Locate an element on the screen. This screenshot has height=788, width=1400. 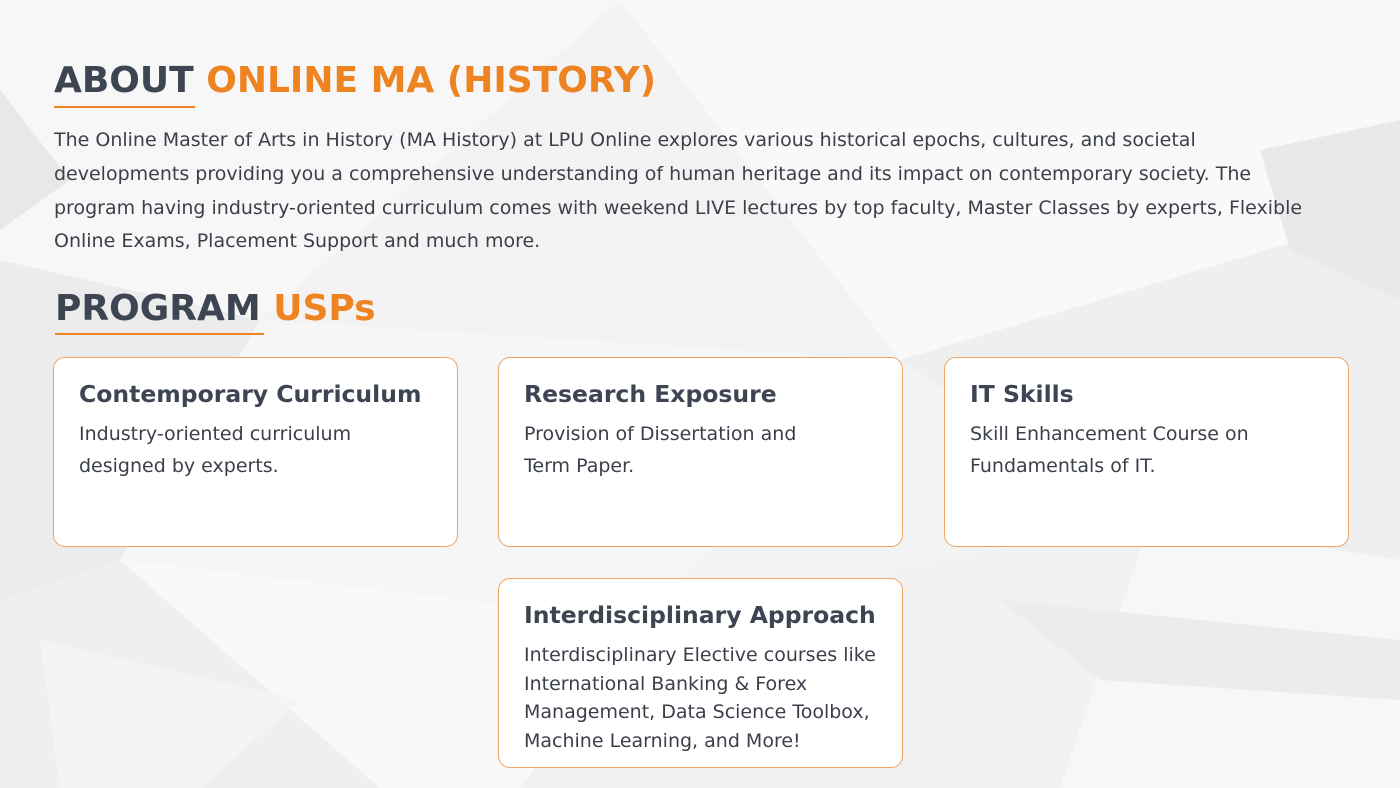
about-heading: ABOUT ONLINE MA (HISTORY) is located at coordinates (355, 81).